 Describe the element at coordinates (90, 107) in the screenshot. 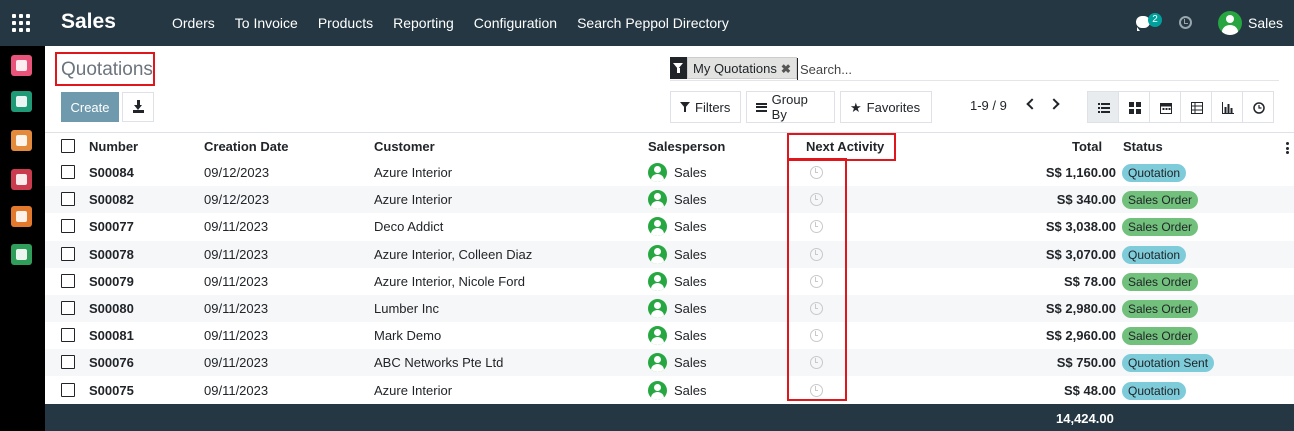

I see `create-button: Create` at that location.